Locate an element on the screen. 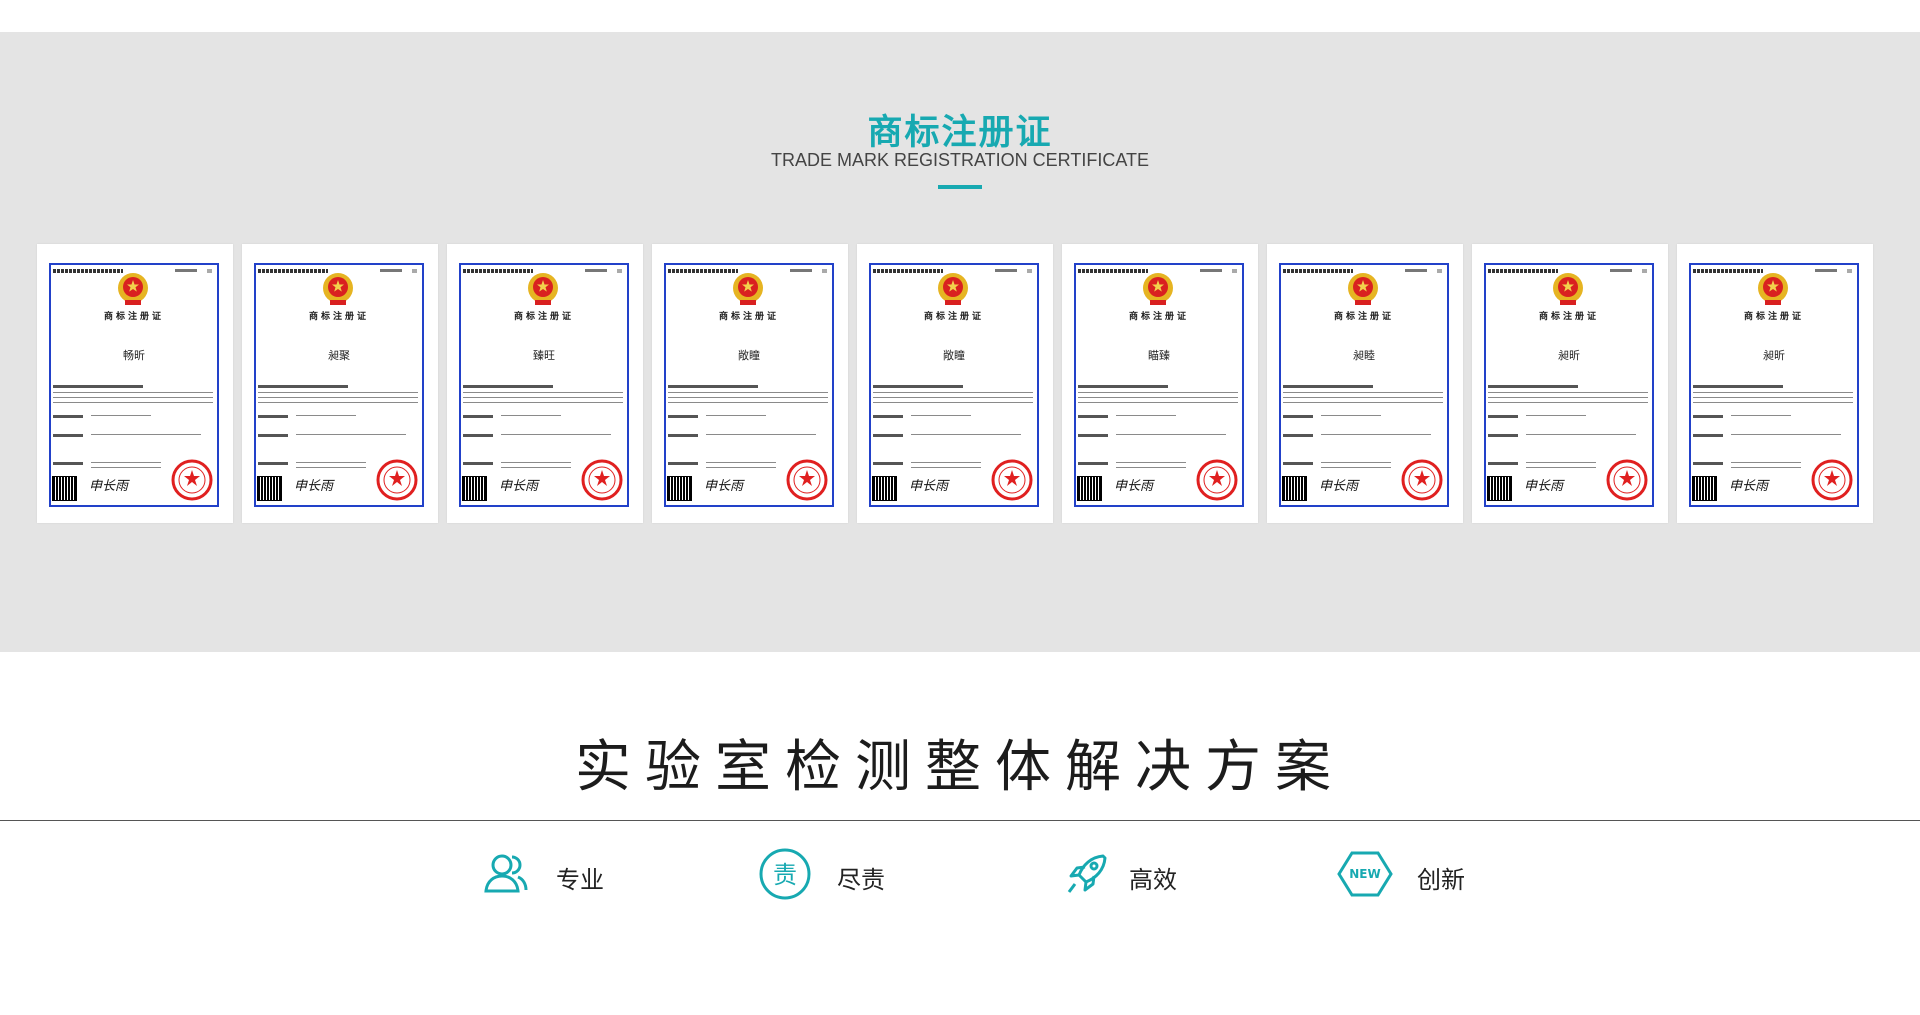 Image resolution: width=1920 pixels, height=1015 pixels. certificate-card: 商标注册证 昶睦 申长雨 is located at coordinates (1365, 383).